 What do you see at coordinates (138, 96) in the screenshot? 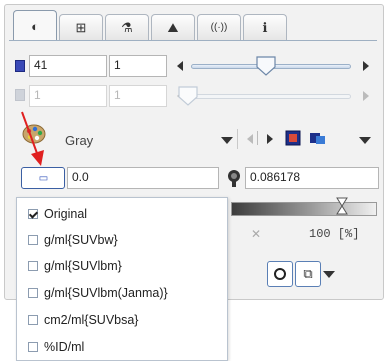
I see `frame-step-field: 1` at bounding box center [138, 96].